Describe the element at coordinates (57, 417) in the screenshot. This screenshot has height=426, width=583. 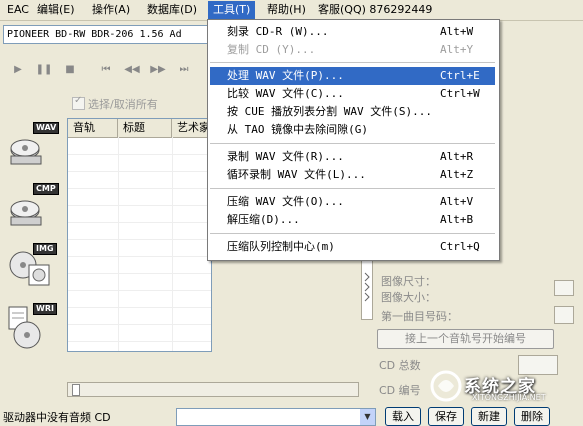
I see `status-text: 驱动器中没有音频 CD` at that location.